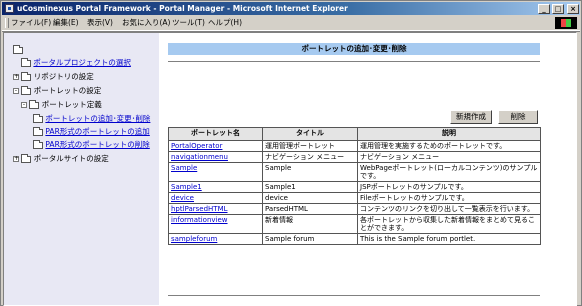 Image resolution: width=582 pixels, height=306 pixels. Describe the element at coordinates (63, 76) in the screenshot. I see `sidebar-item-label: リポジトリの設定` at that location.